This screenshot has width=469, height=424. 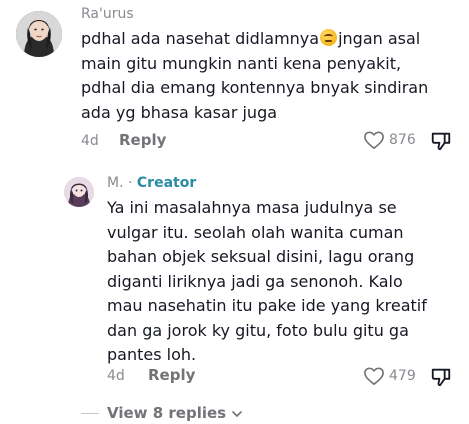 What do you see at coordinates (200, 38) in the screenshot?
I see `comment-line: pdhal ada nasehat didlamnya` at bounding box center [200, 38].